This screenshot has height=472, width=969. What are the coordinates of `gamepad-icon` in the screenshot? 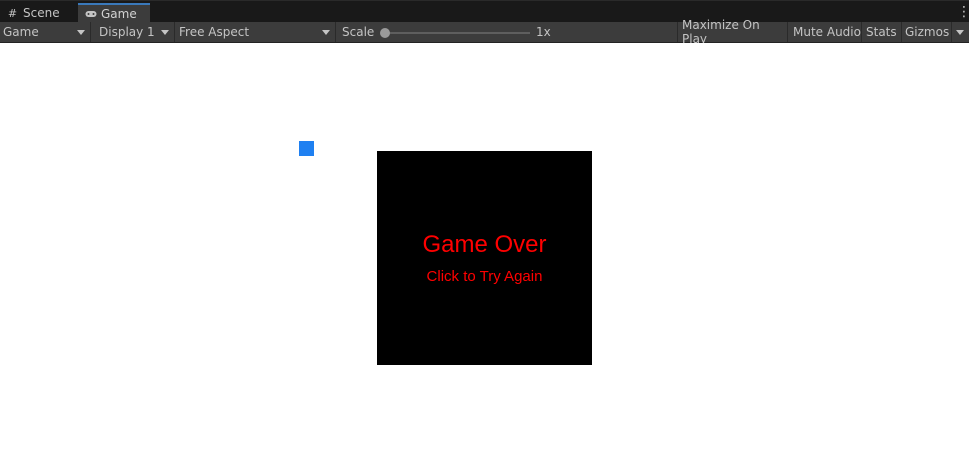 It's located at (91, 14).